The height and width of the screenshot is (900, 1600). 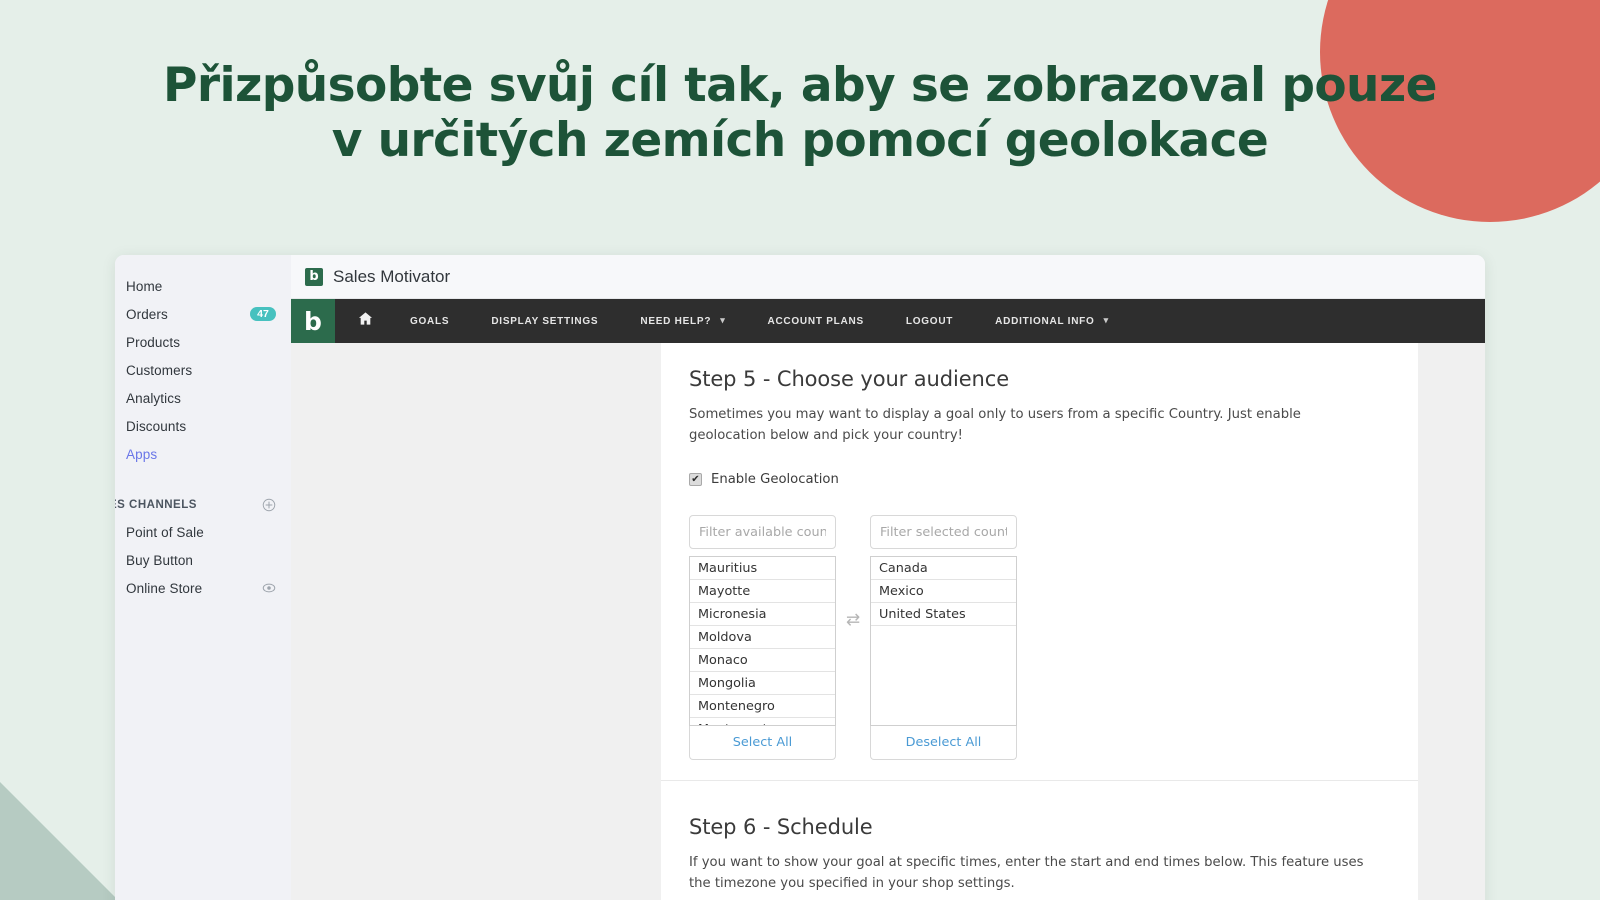 I want to click on sidebar-item-customers: Customers, so click(x=203, y=370).